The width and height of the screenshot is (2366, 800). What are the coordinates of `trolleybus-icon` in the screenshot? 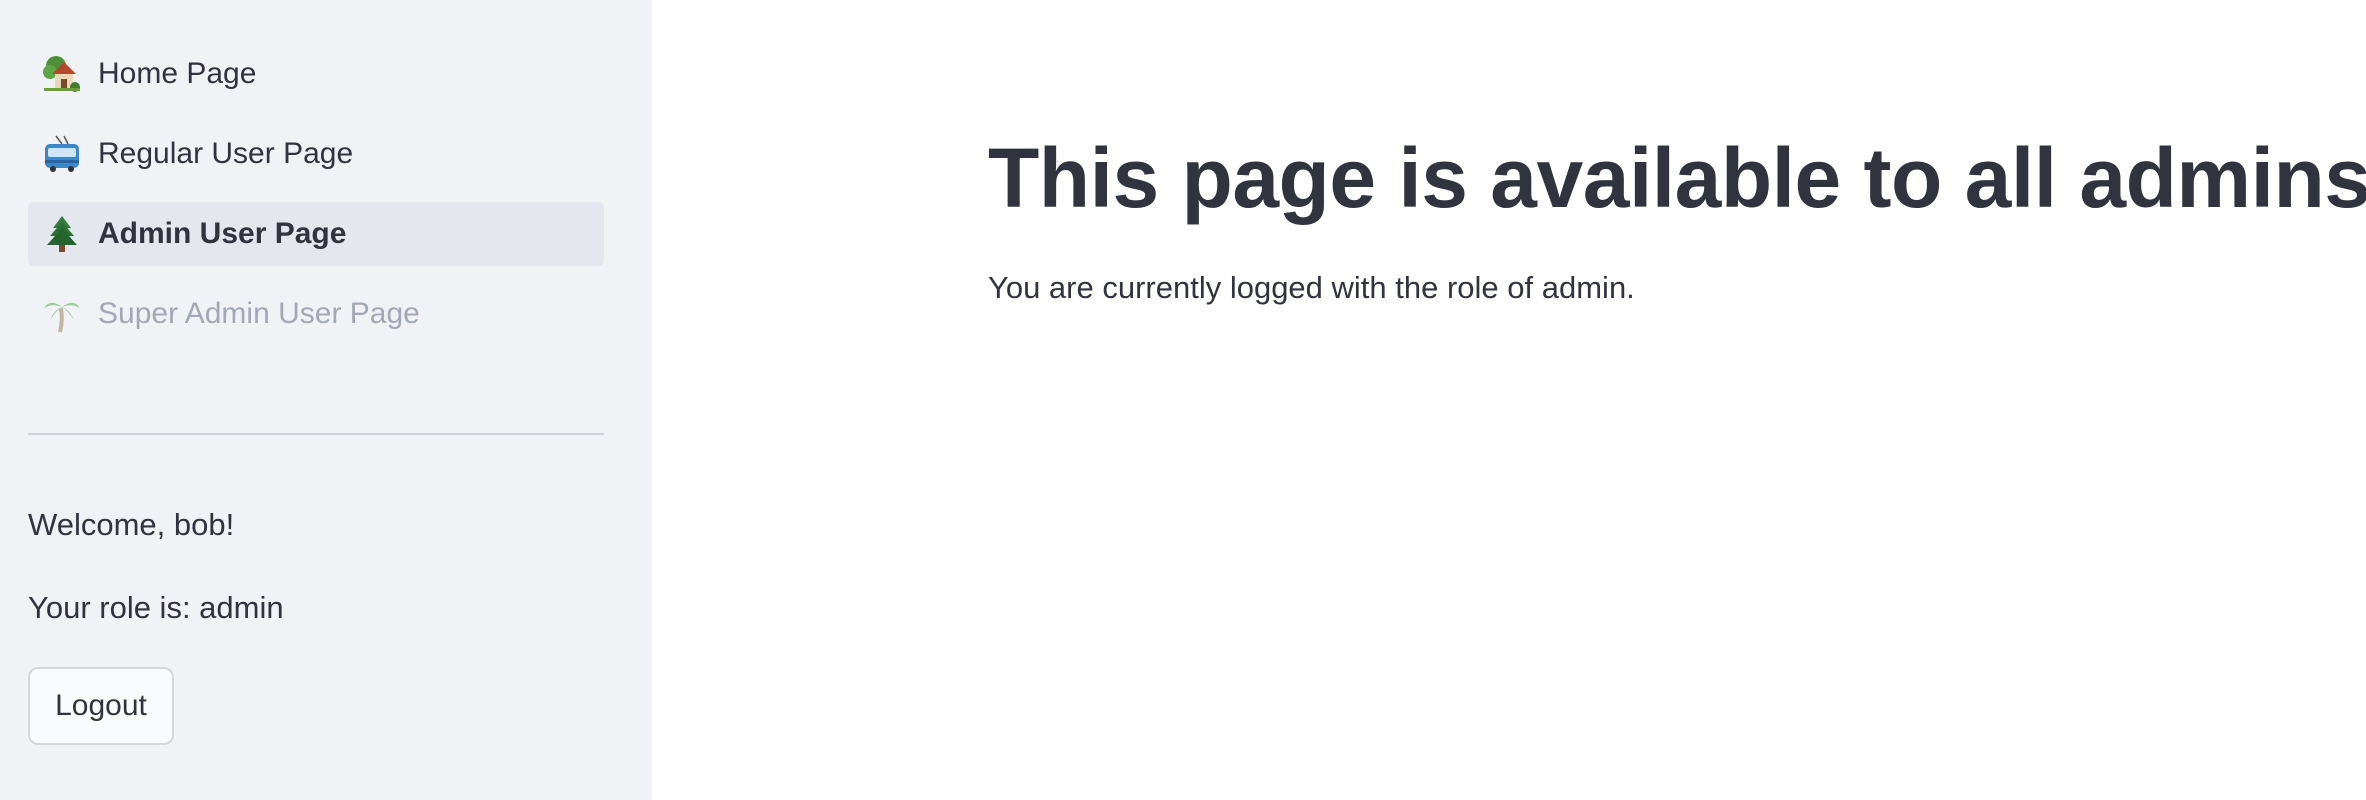 It's located at (62, 154).